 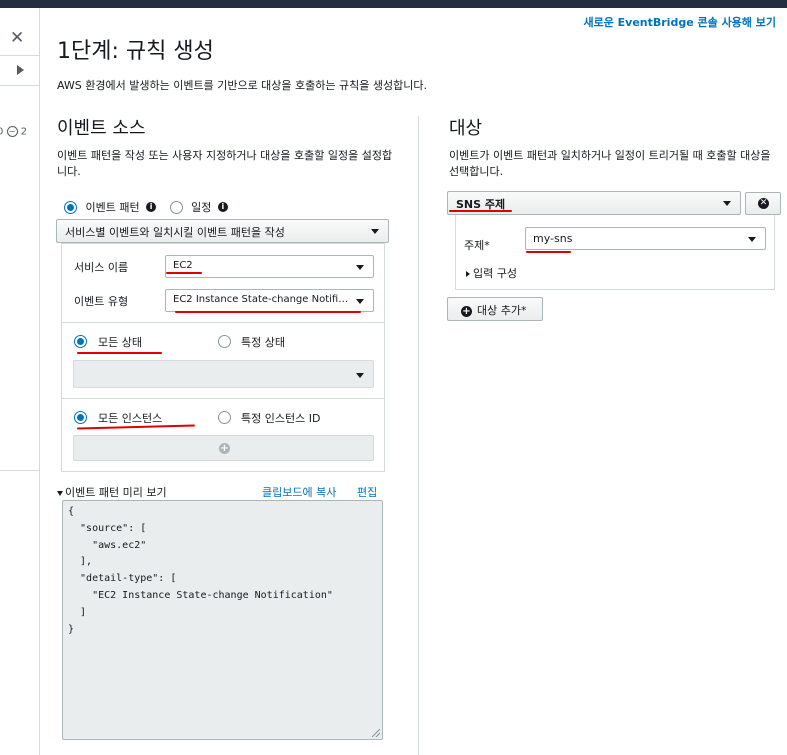 I want to click on event-source-heading: 이벤트 소스, so click(x=101, y=128).